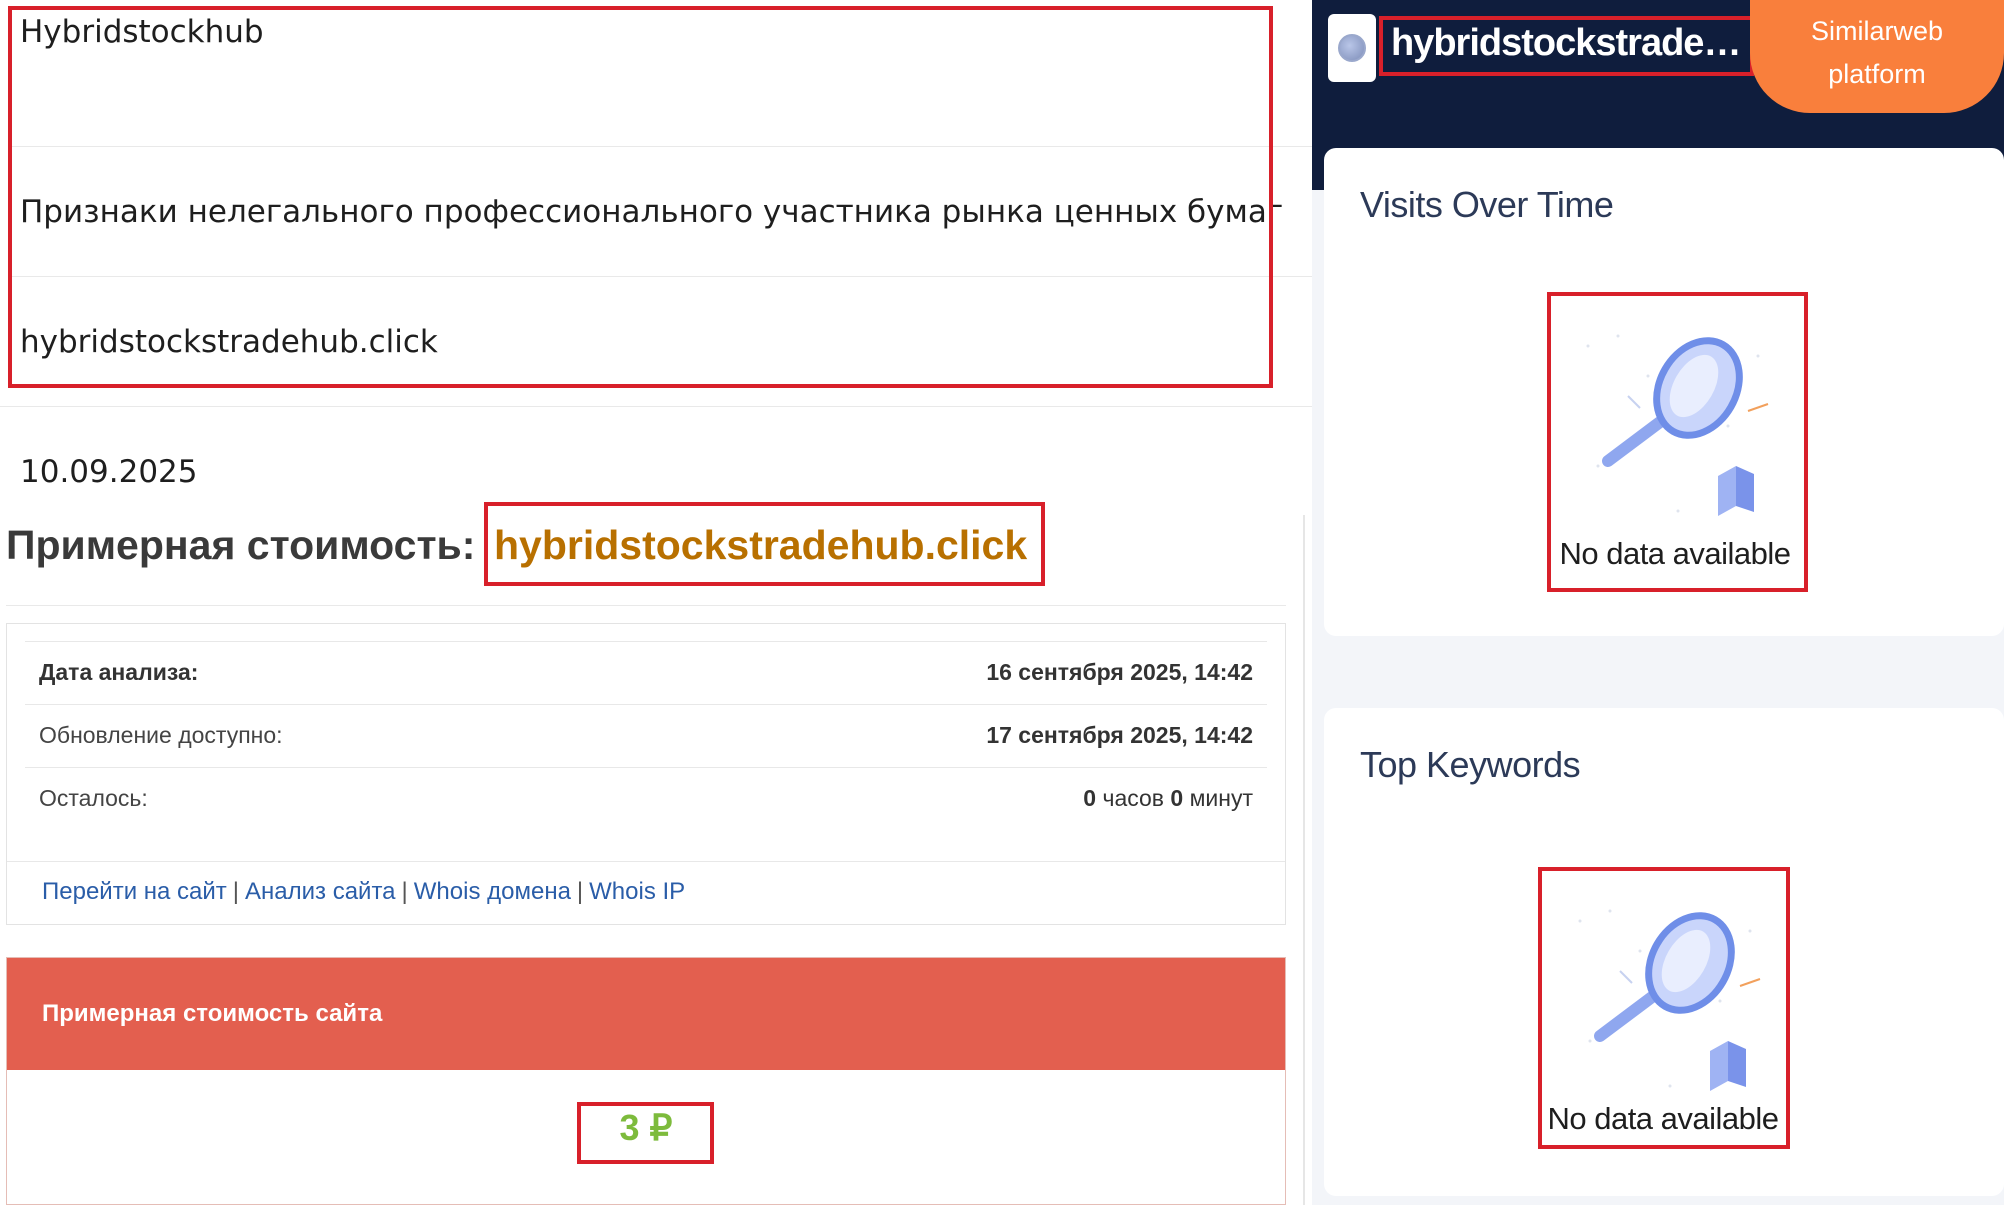  Describe the element at coordinates (212, 1013) in the screenshot. I see `site-cost-title: Примерная стоимость сайта` at that location.